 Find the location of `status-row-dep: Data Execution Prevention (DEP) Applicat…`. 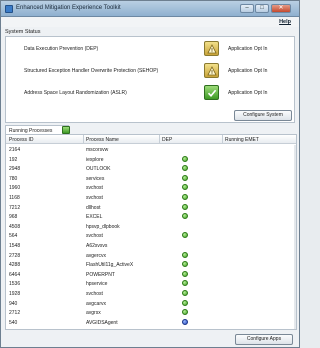

status-row-dep: Data Execution Prevention (DEP) Applicat… is located at coordinates (150, 49).